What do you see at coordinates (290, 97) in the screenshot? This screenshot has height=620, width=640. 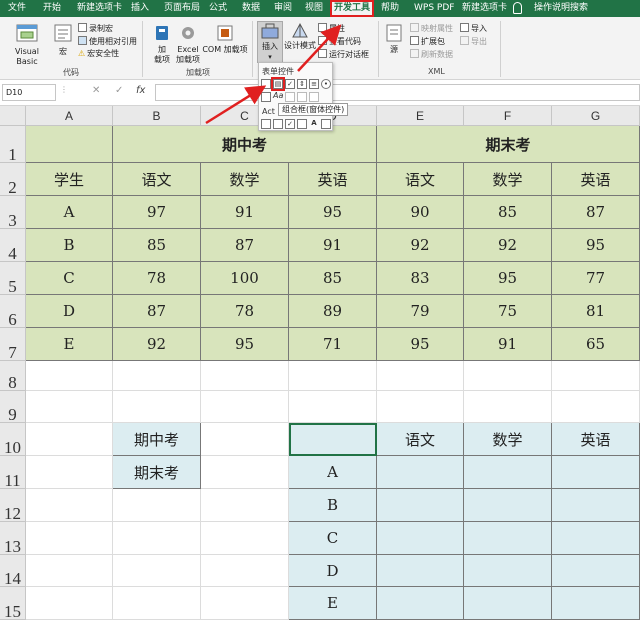 I see `scroll-bar-icon` at bounding box center [290, 97].